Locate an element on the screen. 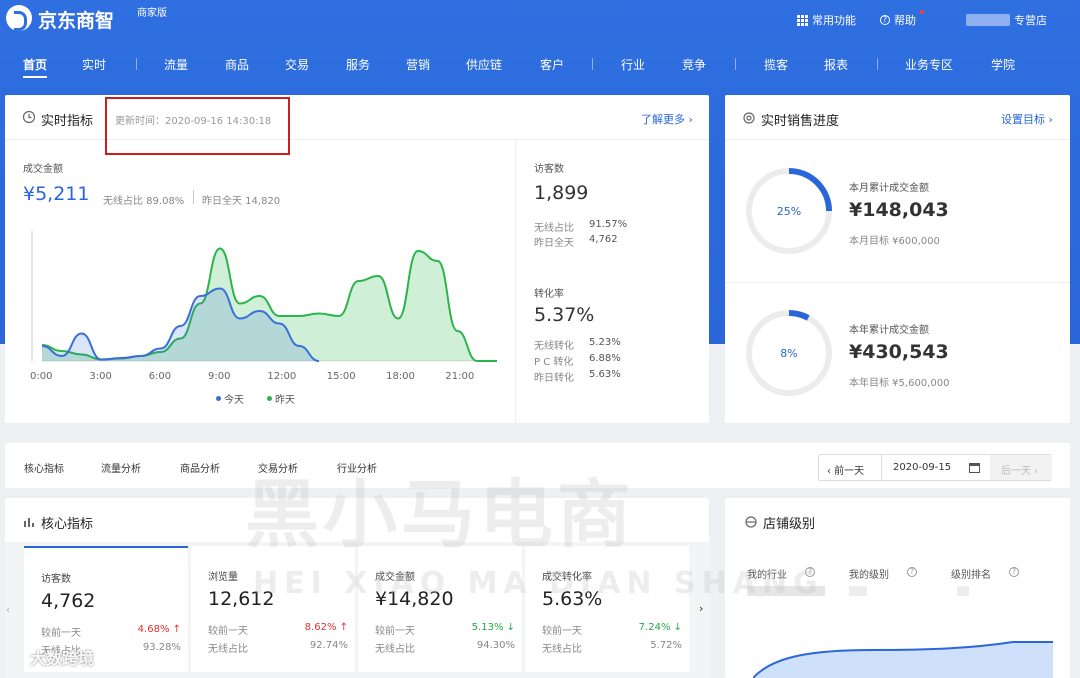 This screenshot has width=1080, height=678. question-icon: ? is located at coordinates (885, 20).